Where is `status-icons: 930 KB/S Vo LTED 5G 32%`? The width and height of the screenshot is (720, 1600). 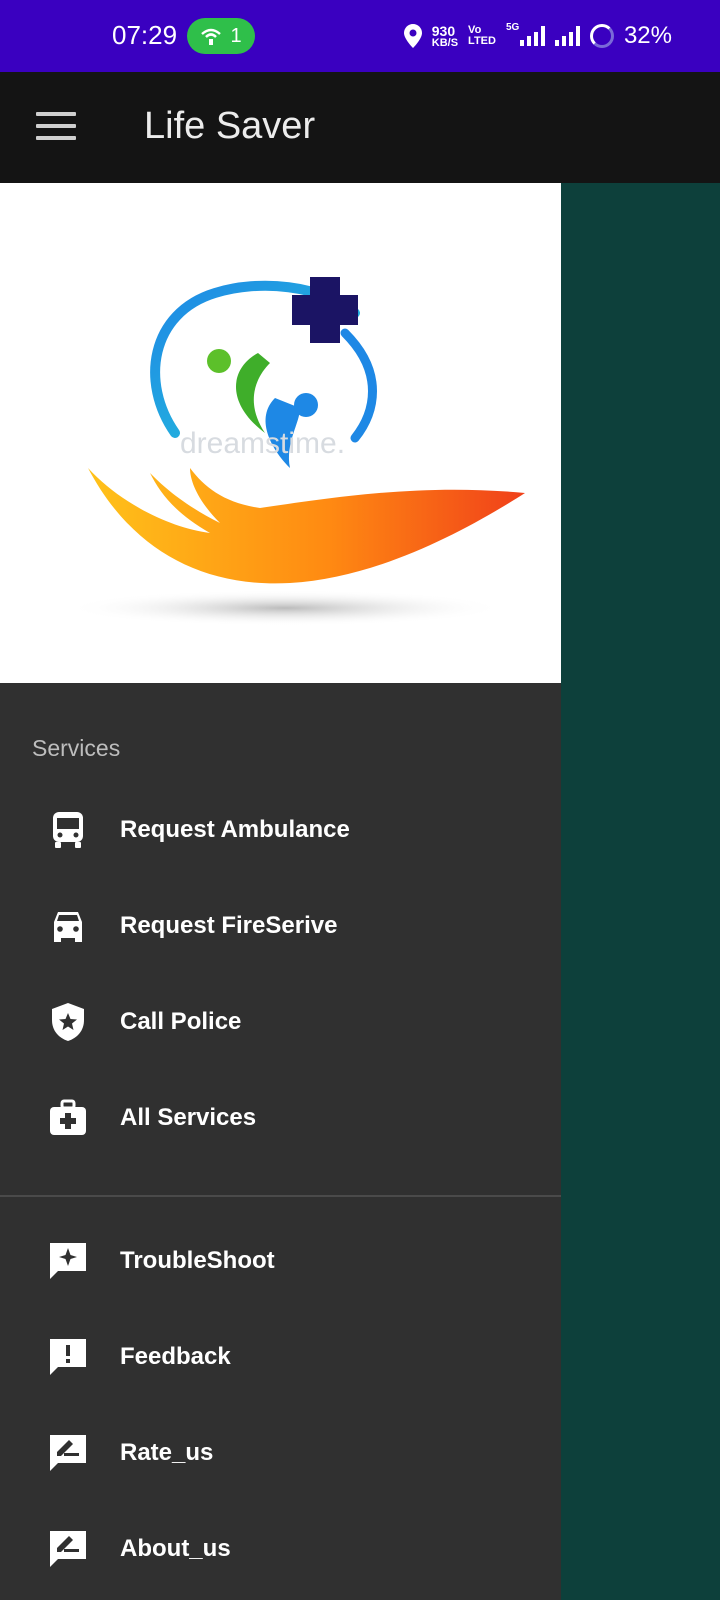
status-icons: 930 KB/S Vo LTED 5G 32% is located at coordinates (537, 36).